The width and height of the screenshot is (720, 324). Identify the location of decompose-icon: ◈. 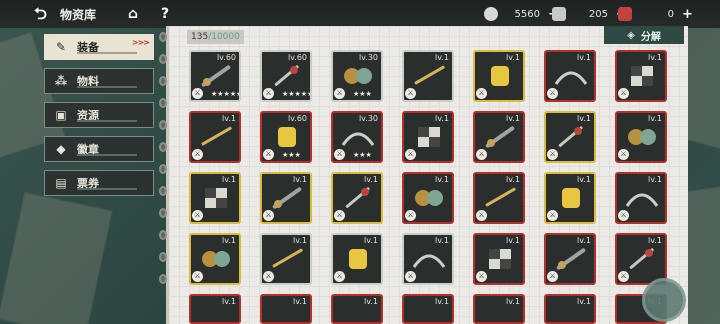
(631, 35).